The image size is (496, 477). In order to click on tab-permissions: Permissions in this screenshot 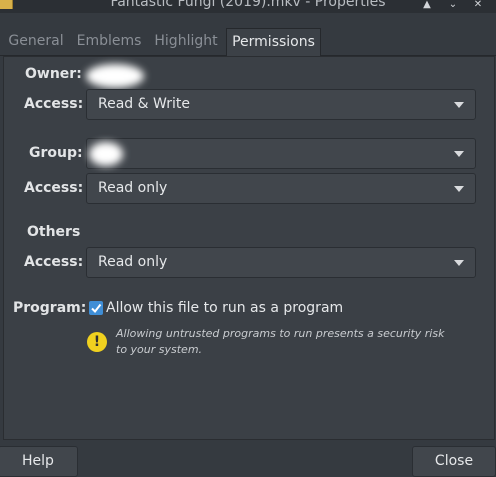, I will do `click(273, 42)`.